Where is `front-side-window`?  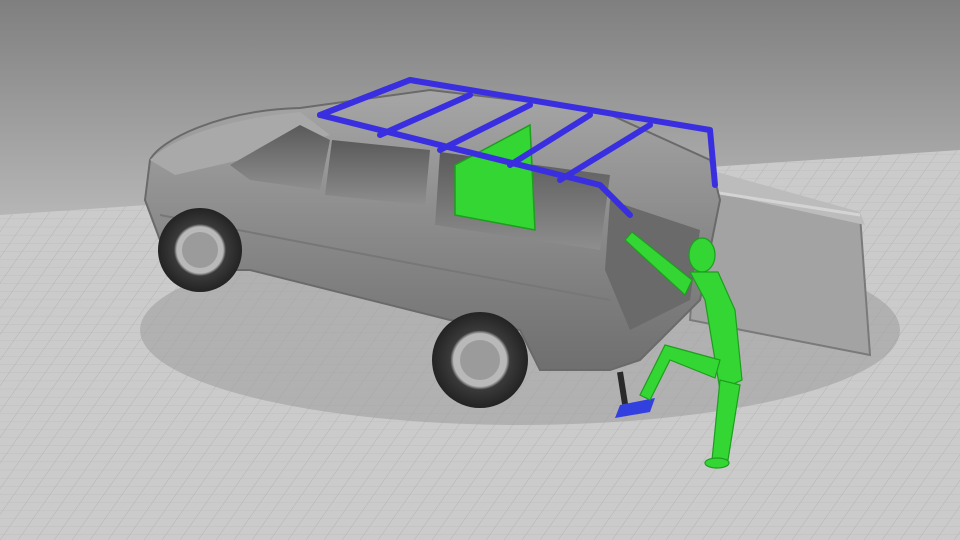
front-side-window is located at coordinates (377, 172).